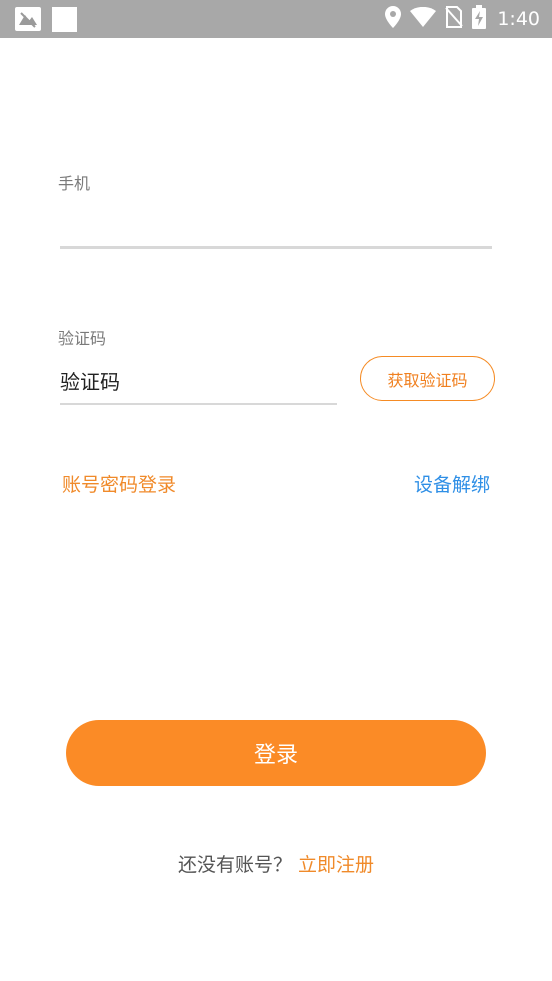  Describe the element at coordinates (198, 382) in the screenshot. I see `code-input` at that location.